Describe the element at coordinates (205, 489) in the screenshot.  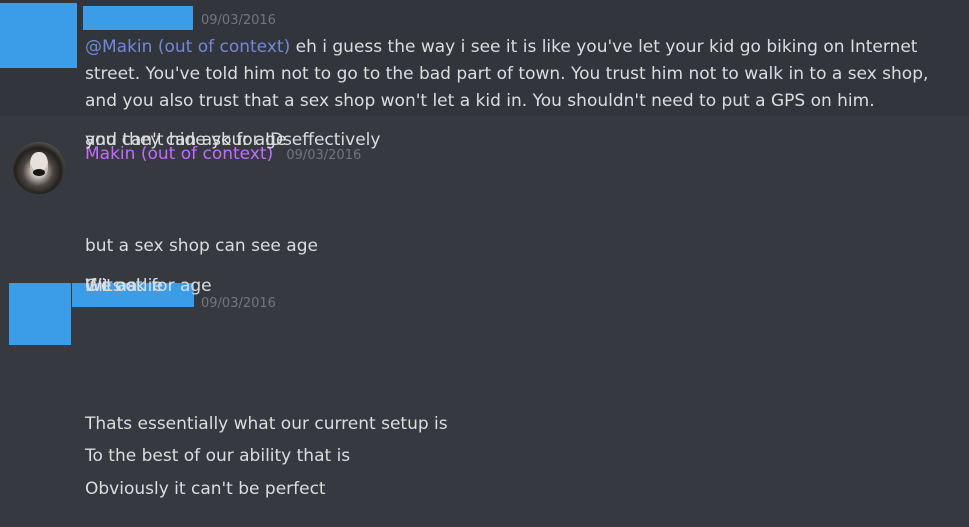
I see `message-line: Obviously it can't be perfect` at that location.